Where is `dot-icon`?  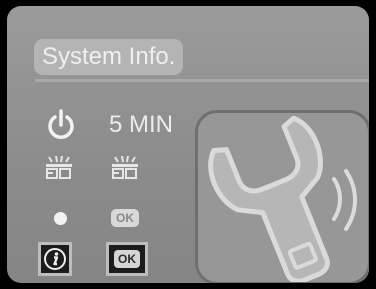
dot-icon is located at coordinates (60, 218).